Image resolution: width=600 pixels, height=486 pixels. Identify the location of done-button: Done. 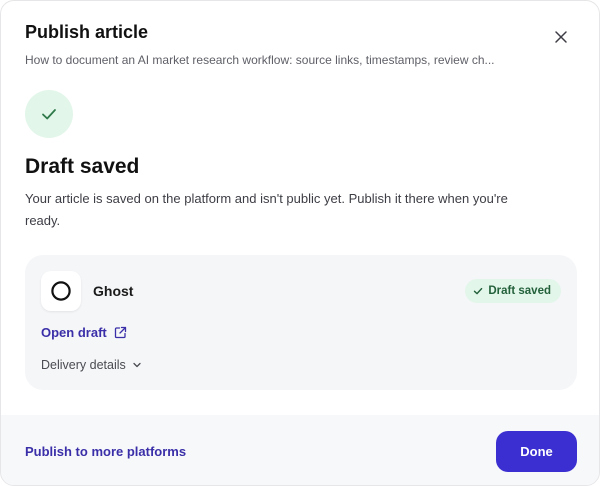
(536, 451).